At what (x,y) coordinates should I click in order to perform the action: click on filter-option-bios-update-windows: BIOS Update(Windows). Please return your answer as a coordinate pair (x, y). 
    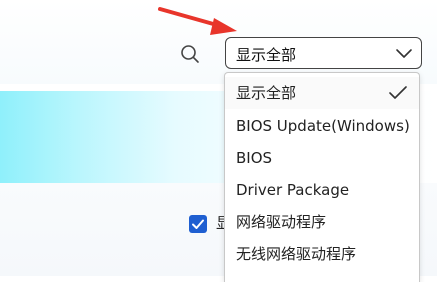
    Looking at the image, I should click on (322, 126).